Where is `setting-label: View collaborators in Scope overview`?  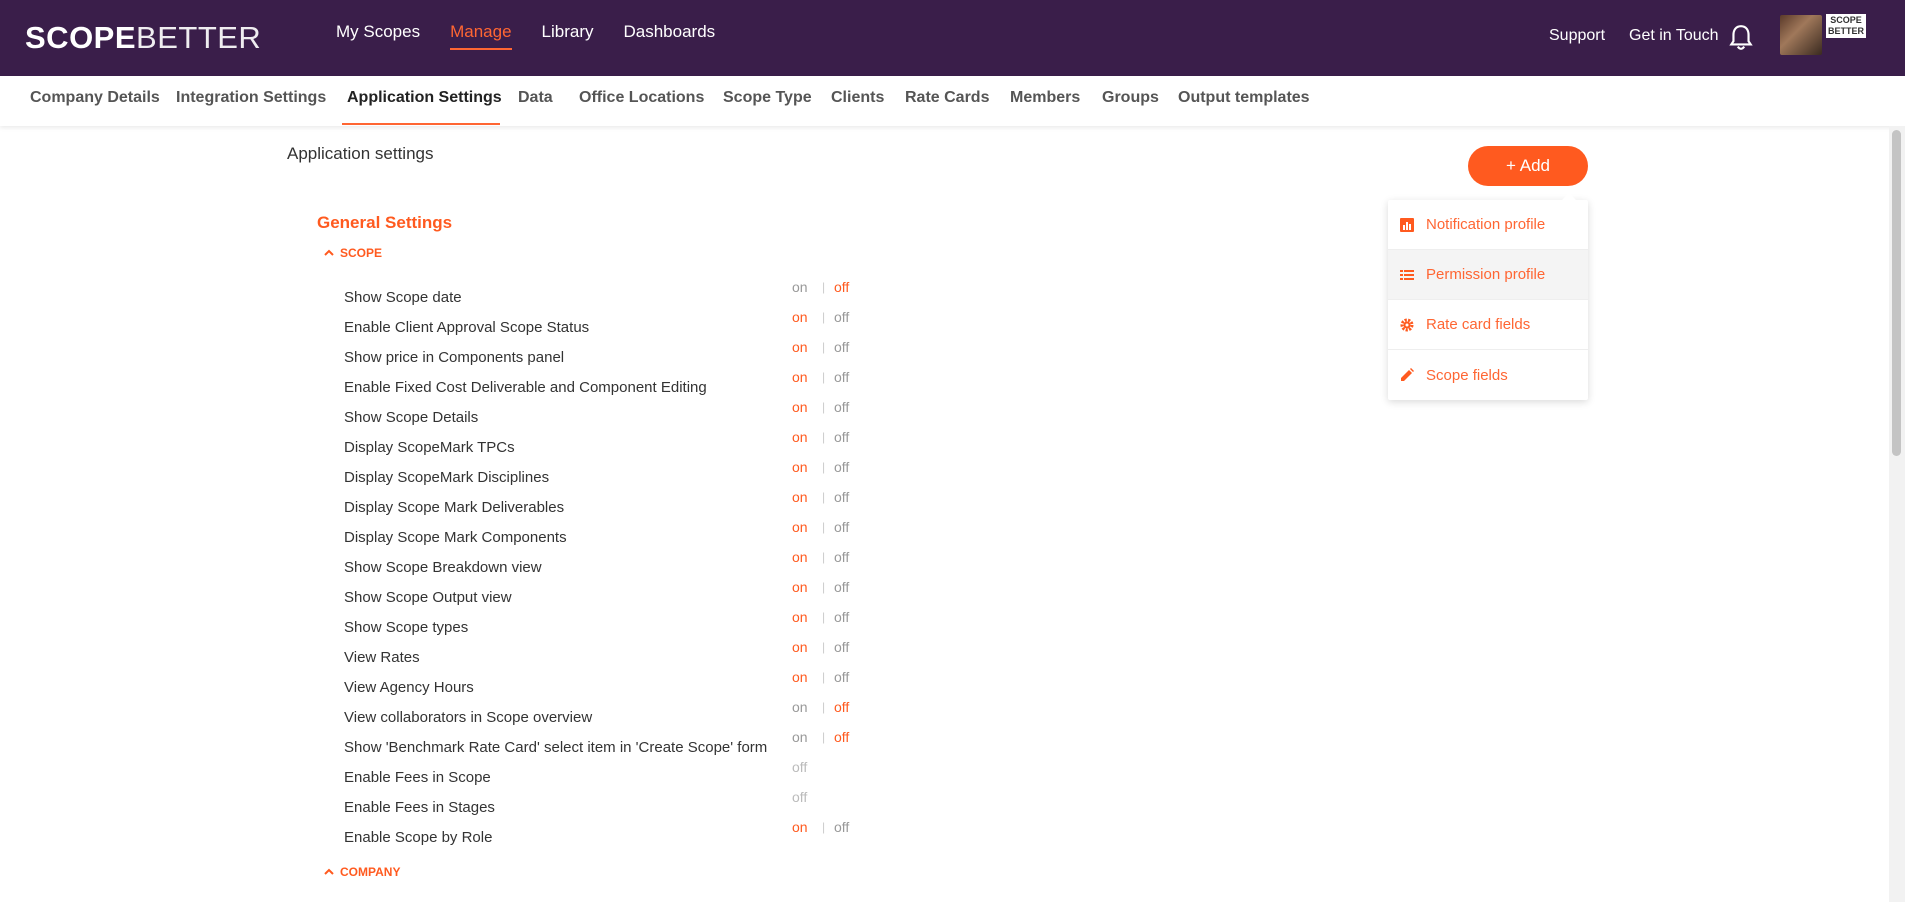 setting-label: View collaborators in Scope overview is located at coordinates (468, 717).